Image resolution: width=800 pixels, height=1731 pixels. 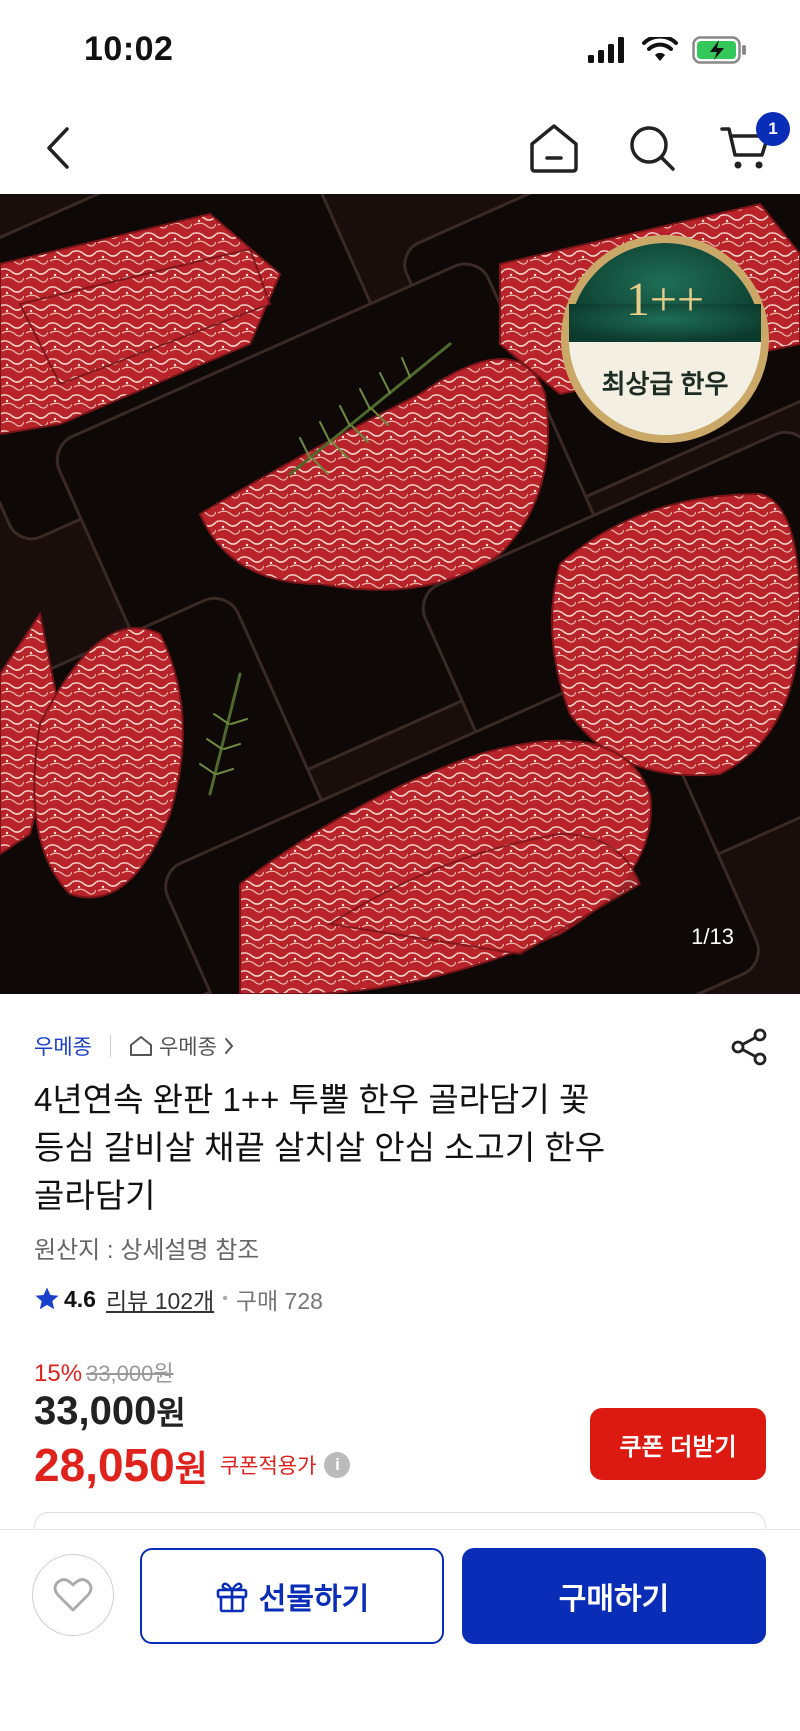 What do you see at coordinates (400, 147) in the screenshot?
I see `top-nav` at bounding box center [400, 147].